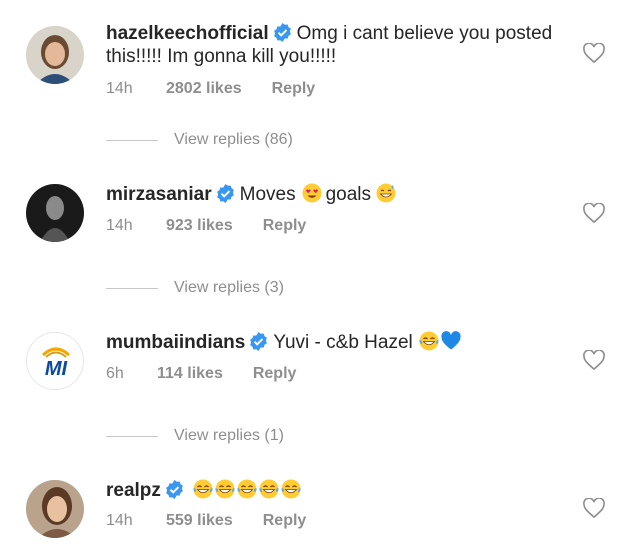 This screenshot has width=640, height=549. Describe the element at coordinates (159, 194) in the screenshot. I see `comment-username: mirzasaniar` at that location.